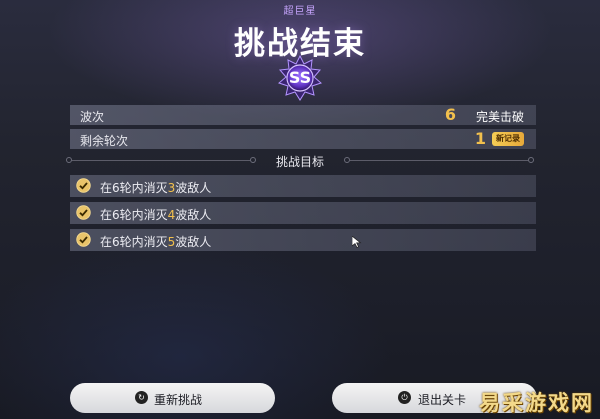  What do you see at coordinates (531, 160) in the screenshot?
I see `divider-dot` at bounding box center [531, 160].